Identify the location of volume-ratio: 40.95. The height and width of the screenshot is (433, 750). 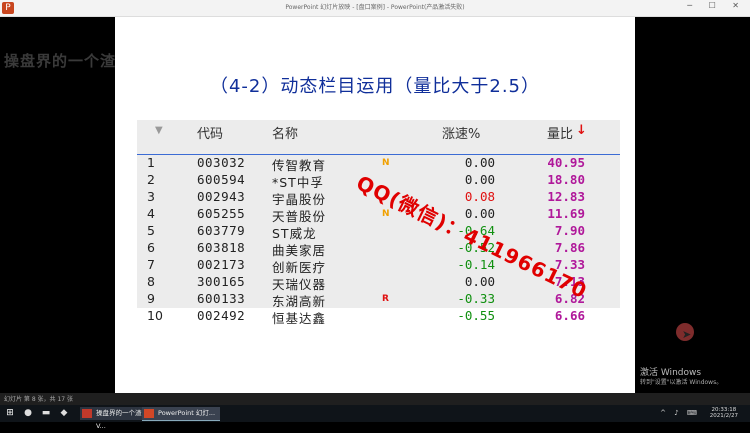
(566, 162).